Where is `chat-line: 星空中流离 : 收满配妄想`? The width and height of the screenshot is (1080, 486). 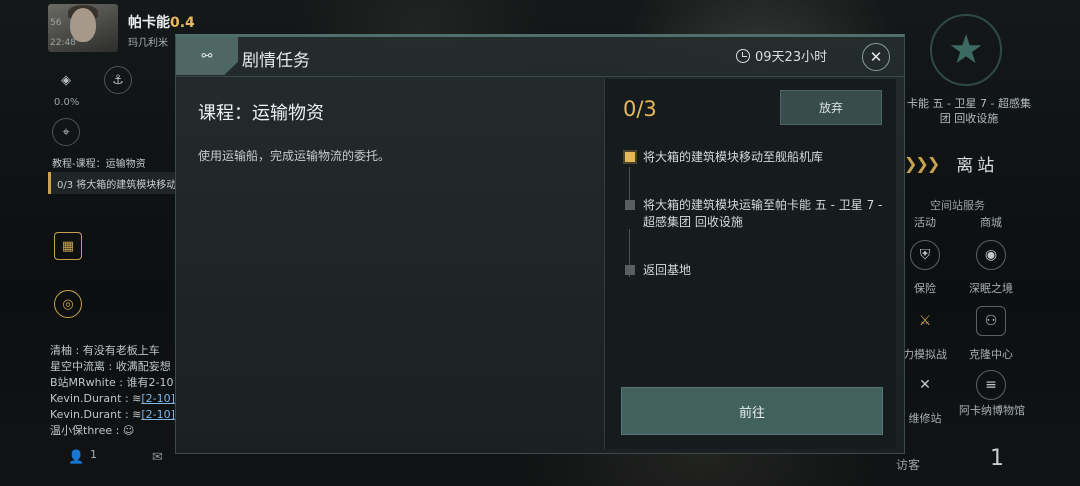 chat-line: 星空中流离 : 收满配妄想 is located at coordinates (110, 366).